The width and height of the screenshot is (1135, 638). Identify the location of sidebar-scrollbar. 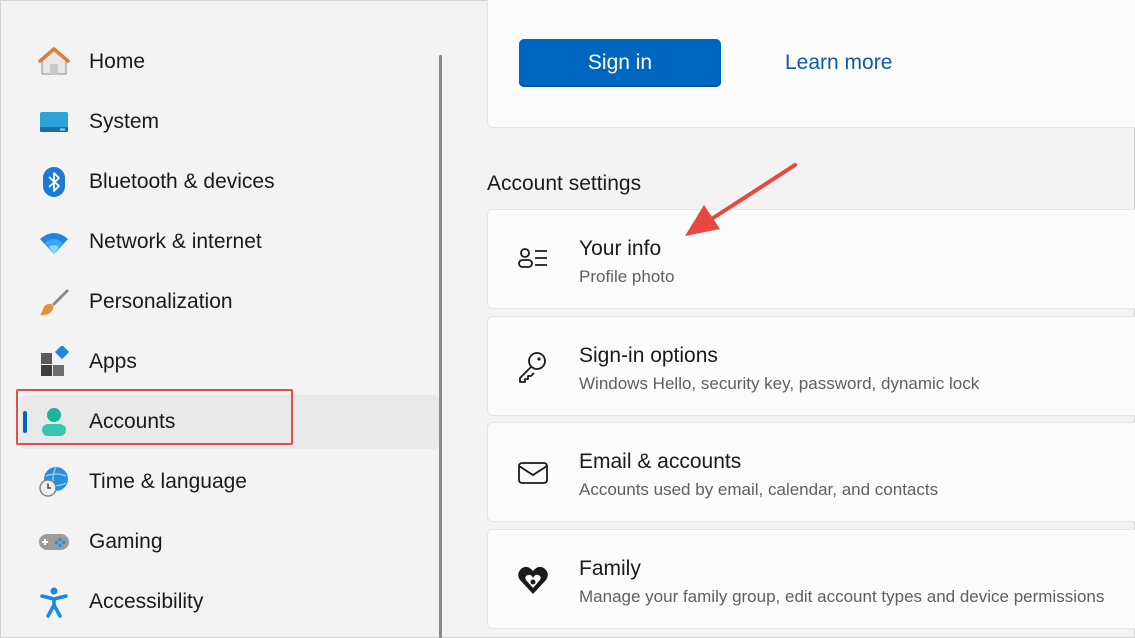
(440, 346).